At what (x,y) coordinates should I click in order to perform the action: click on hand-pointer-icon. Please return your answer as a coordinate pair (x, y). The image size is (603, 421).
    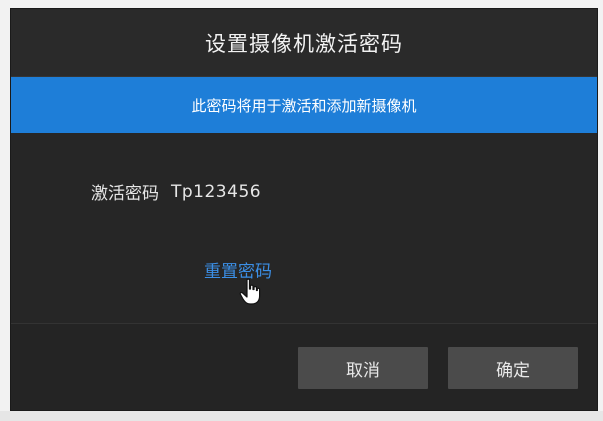
    Looking at the image, I should click on (250, 291).